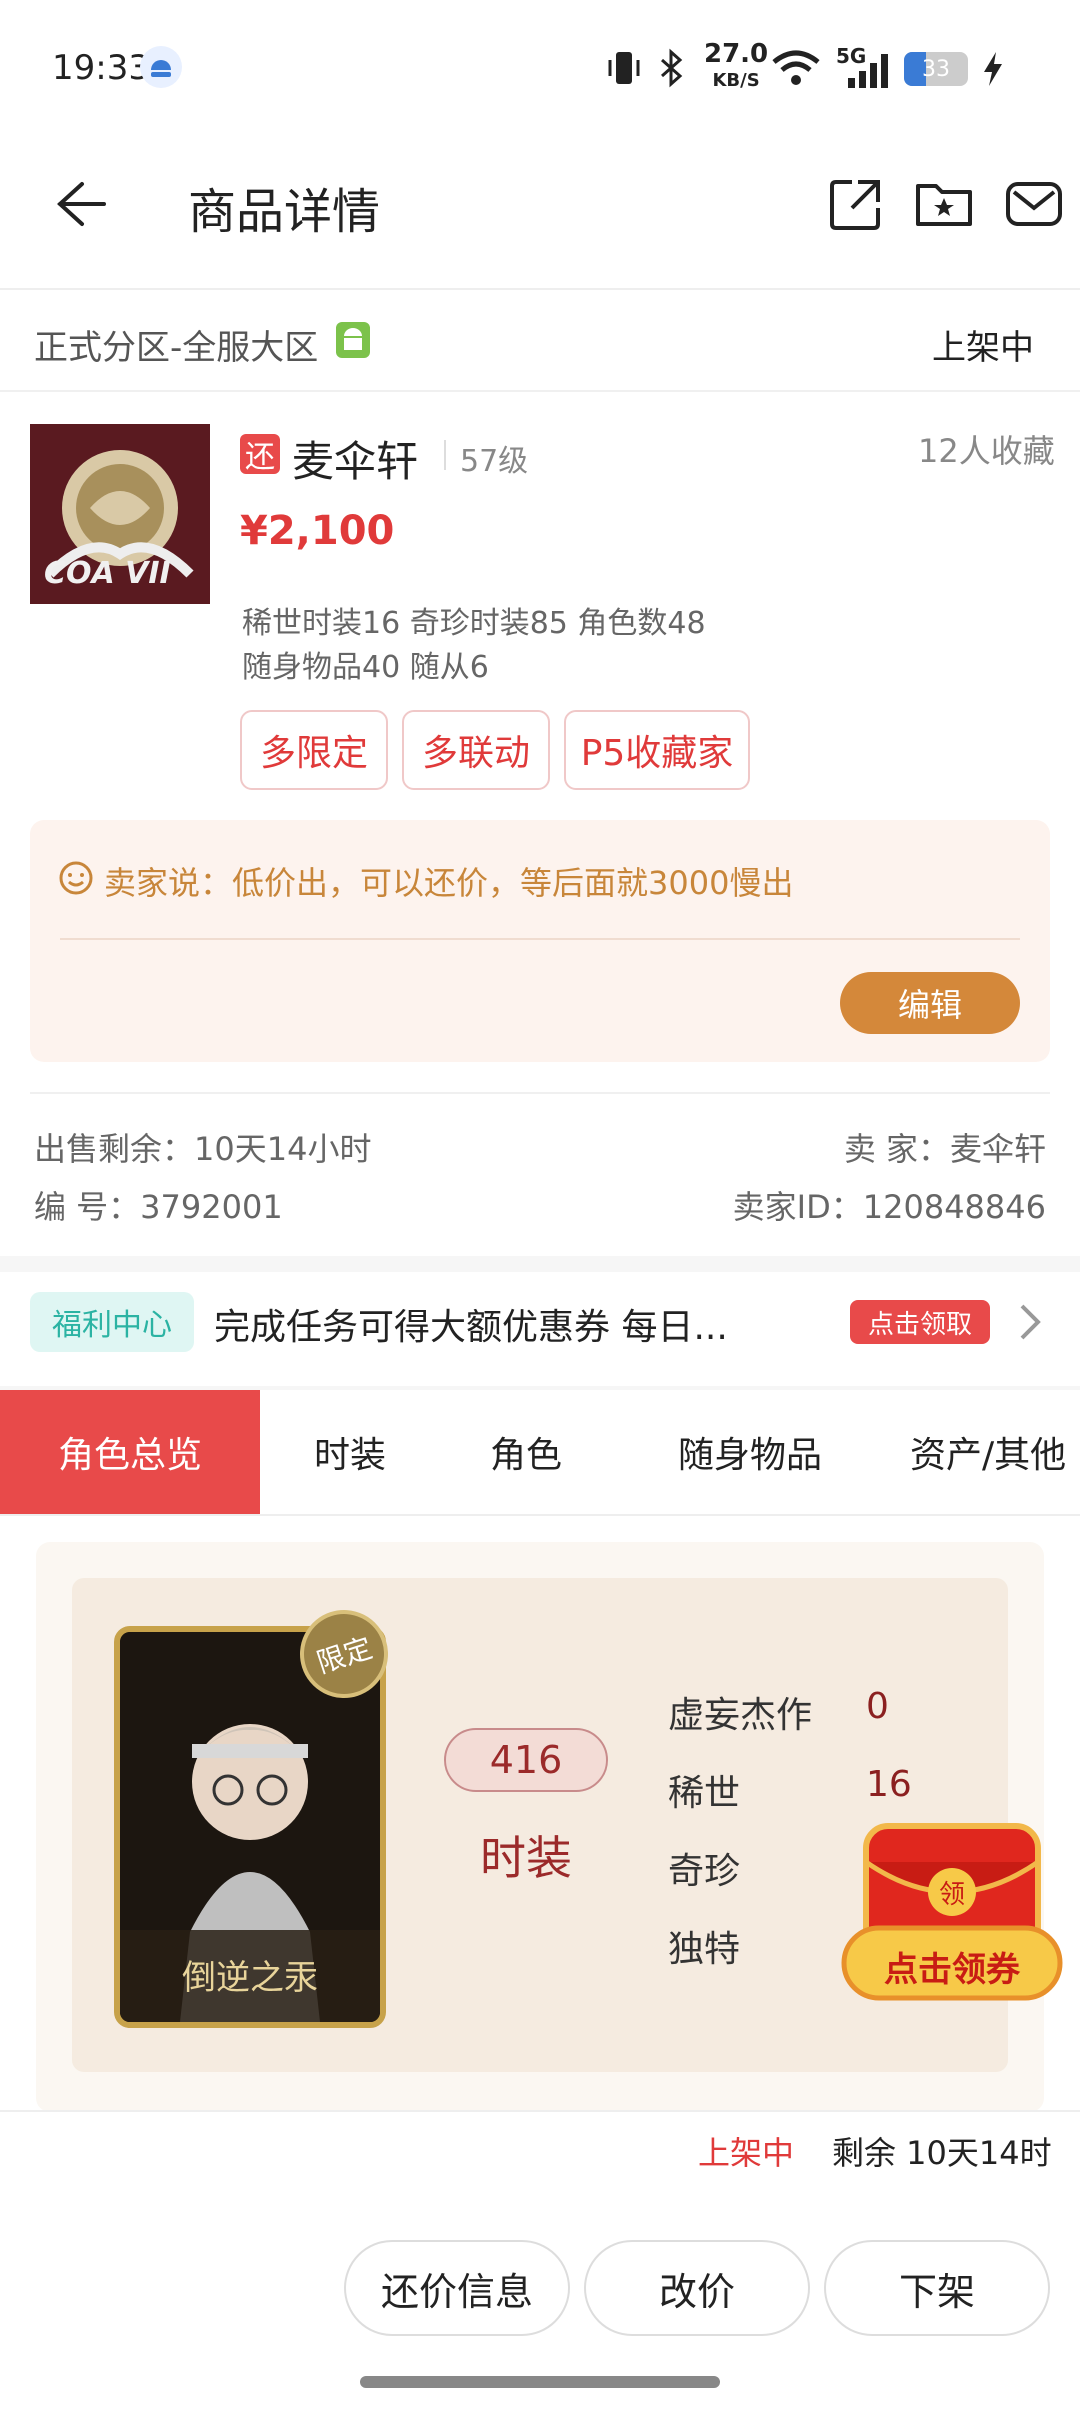 This screenshot has height=2412, width=1080. Describe the element at coordinates (449, 883) in the screenshot. I see `seller-note-text: 卖家说：低价出，可以还价，等后面就3000慢出` at that location.